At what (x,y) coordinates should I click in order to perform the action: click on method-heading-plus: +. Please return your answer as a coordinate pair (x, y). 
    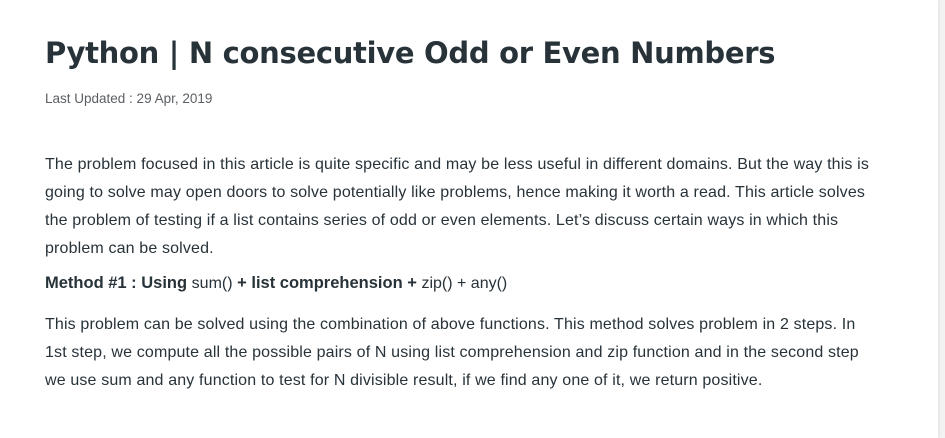
    Looking at the image, I should click on (461, 283).